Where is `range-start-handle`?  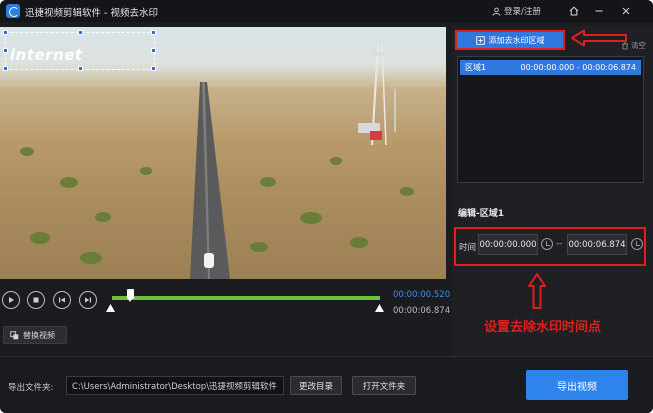
range-start-handle is located at coordinates (110, 308).